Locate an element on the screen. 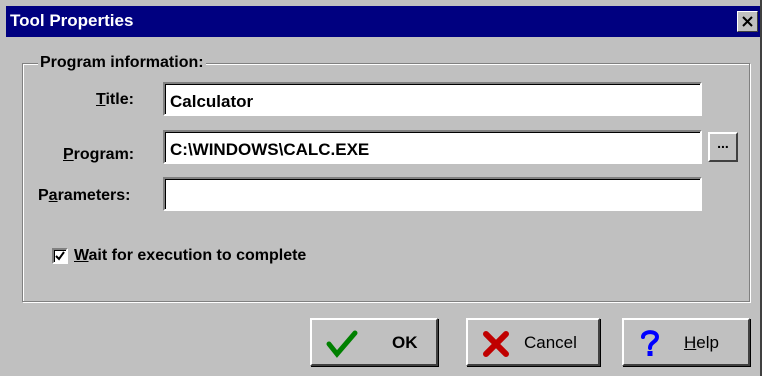  window-title: Tool Properties is located at coordinates (72, 20).